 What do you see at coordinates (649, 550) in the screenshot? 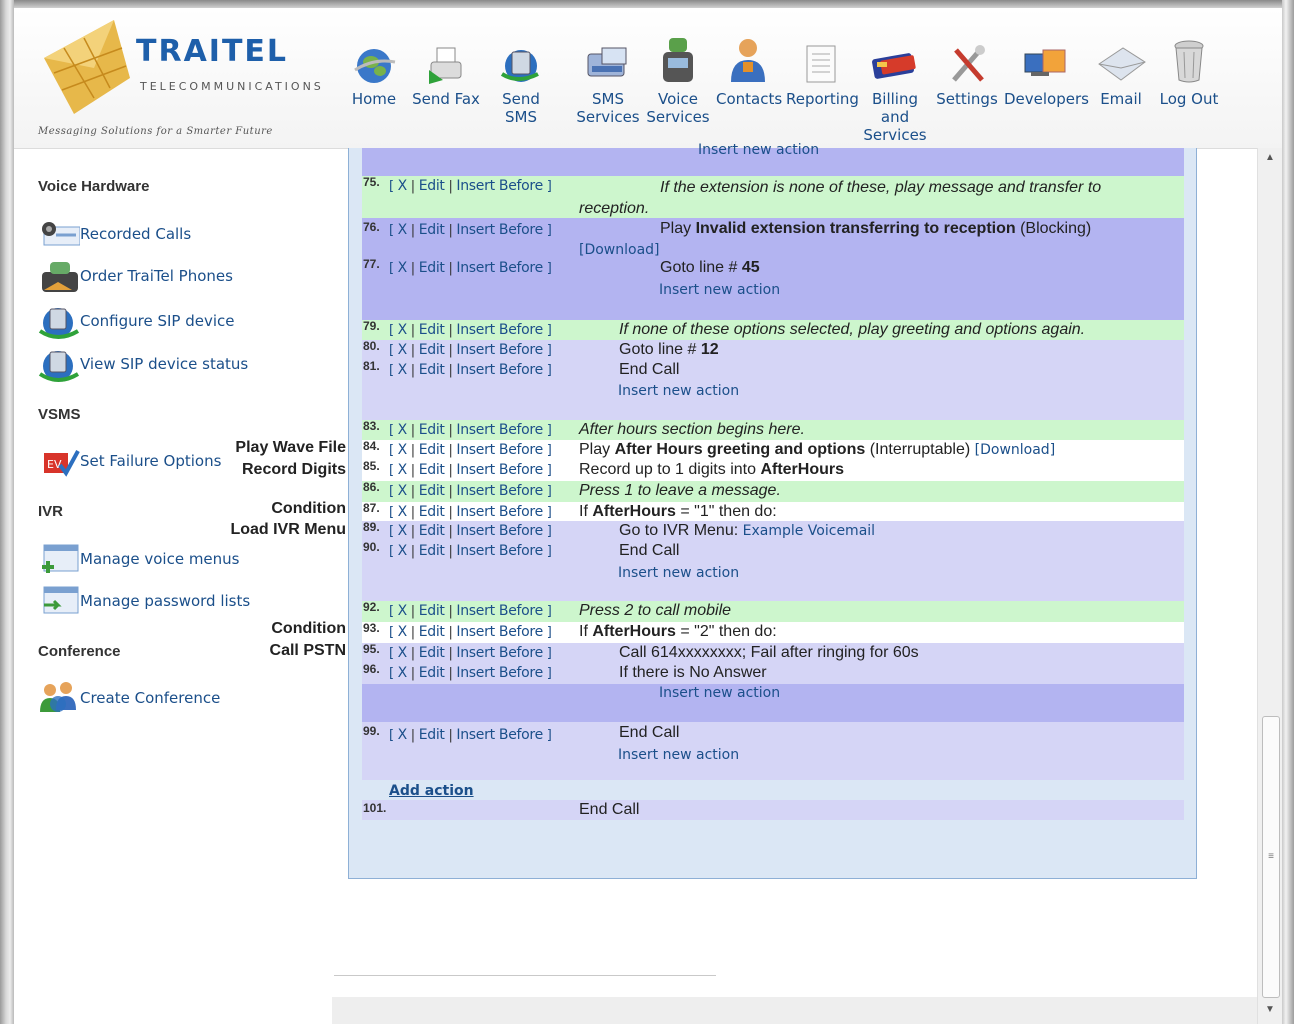
I see `action-description: End Call` at bounding box center [649, 550].